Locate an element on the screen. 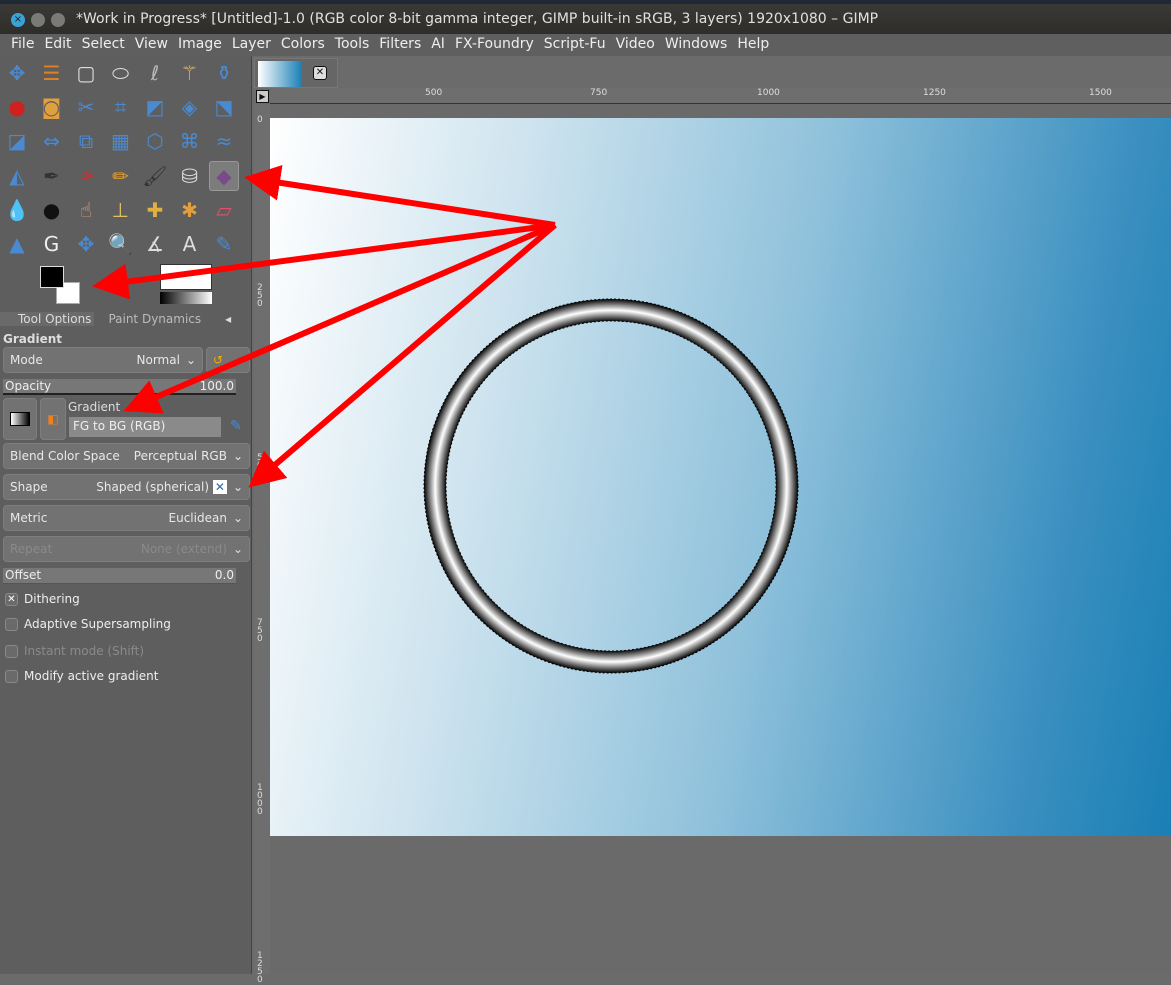  menu-tools: Tools is located at coordinates (352, 45).